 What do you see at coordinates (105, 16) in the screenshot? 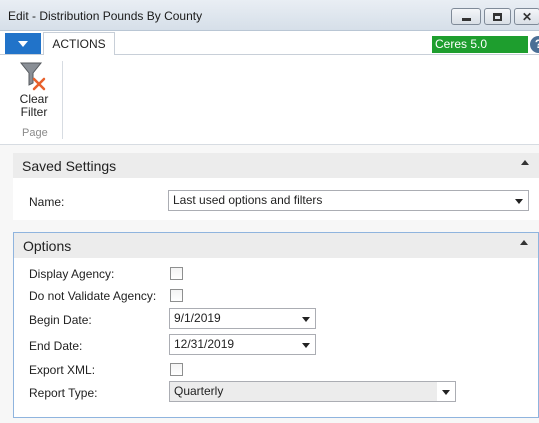
I see `window-title: Edit - Distribution Pounds By County` at bounding box center [105, 16].